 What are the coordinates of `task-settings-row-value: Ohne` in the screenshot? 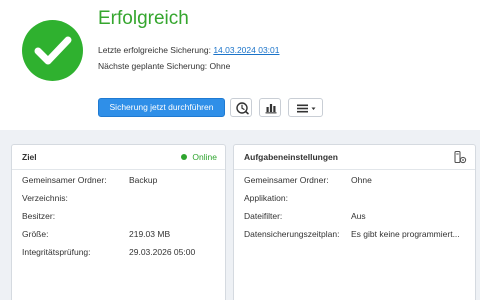 It's located at (361, 180).